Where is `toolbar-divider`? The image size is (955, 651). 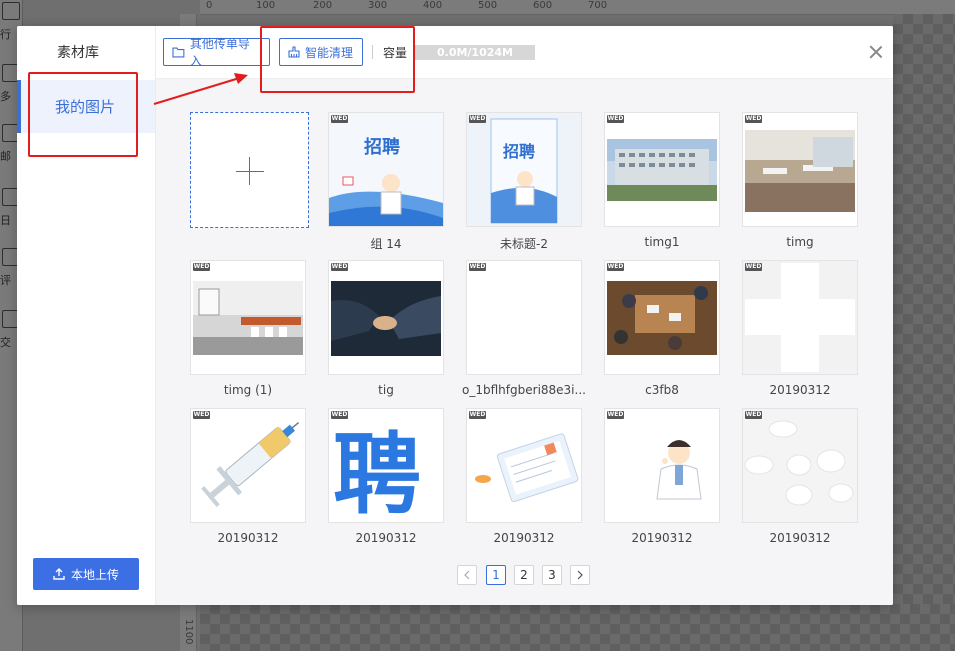
toolbar-divider is located at coordinates (372, 52).